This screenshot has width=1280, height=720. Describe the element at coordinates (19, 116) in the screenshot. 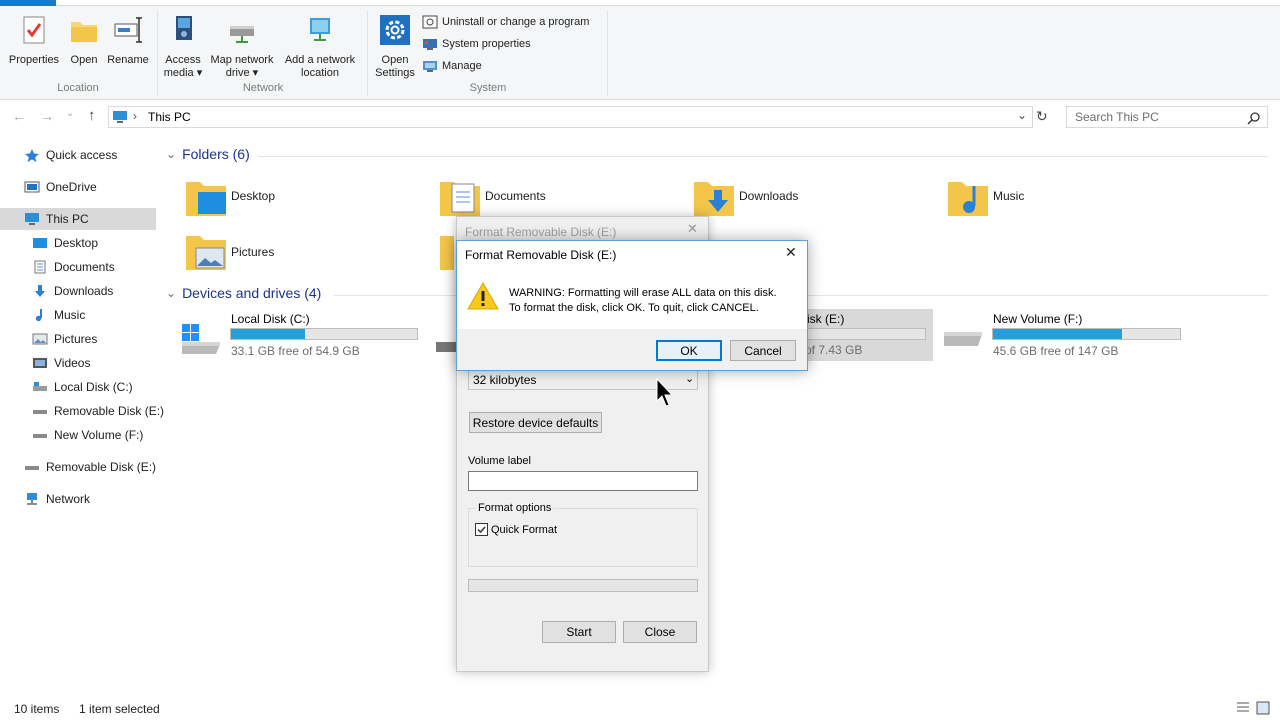

I see `back-arrow-icon: ←` at that location.